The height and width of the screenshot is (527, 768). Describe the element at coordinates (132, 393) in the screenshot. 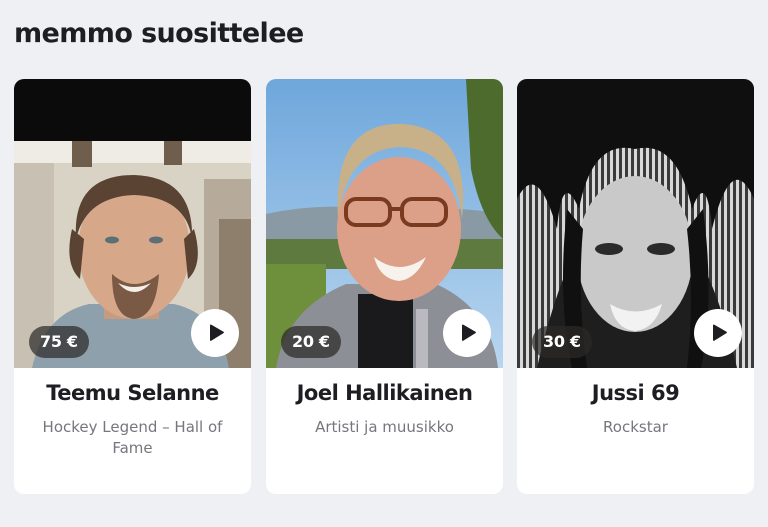

I see `talent-name: Teemu Selanne` at that location.